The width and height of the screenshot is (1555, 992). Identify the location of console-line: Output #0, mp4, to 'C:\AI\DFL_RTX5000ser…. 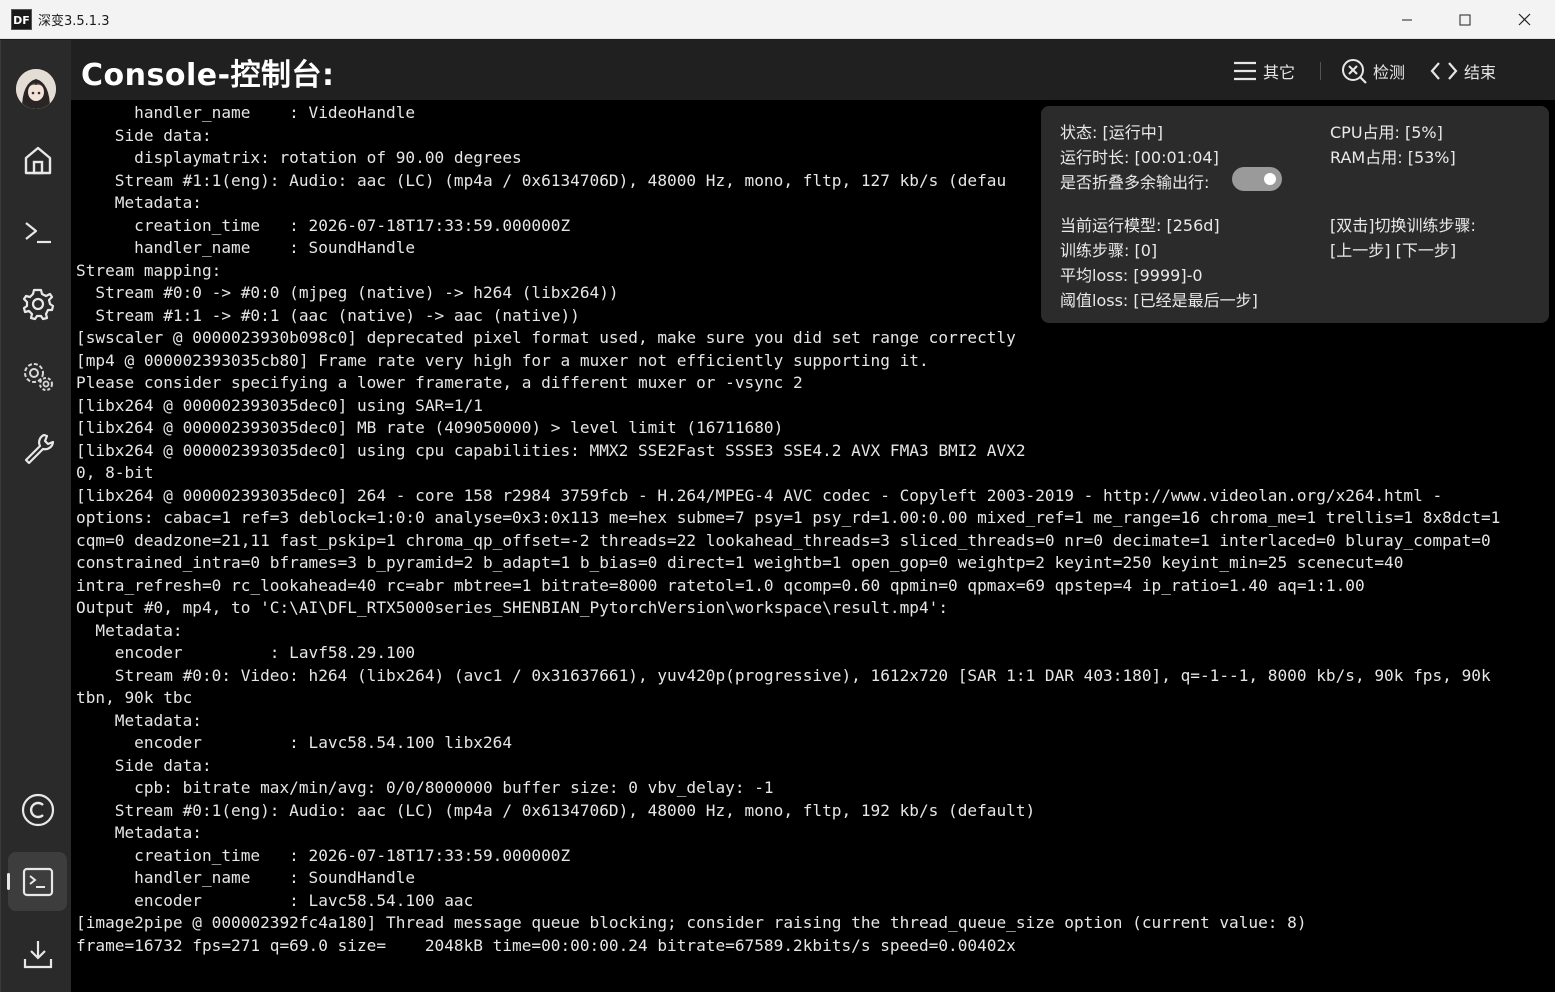
(512, 607).